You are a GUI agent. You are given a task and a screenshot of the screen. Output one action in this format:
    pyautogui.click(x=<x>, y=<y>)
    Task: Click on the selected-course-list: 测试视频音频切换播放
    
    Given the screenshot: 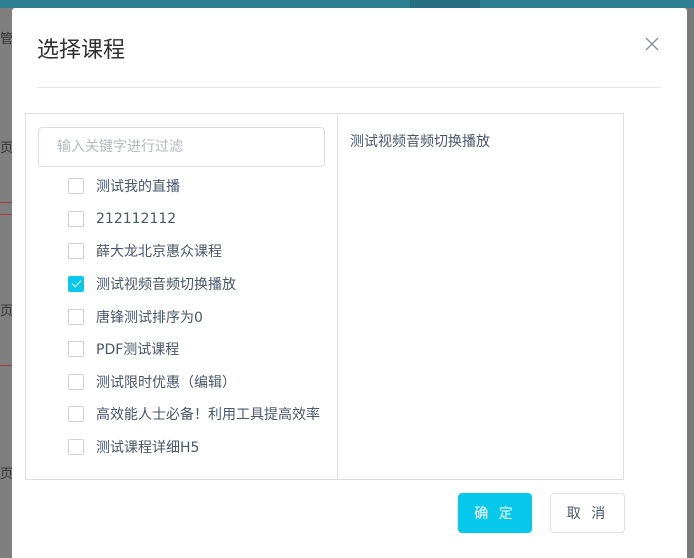 What is the action you would take?
    pyautogui.click(x=480, y=142)
    